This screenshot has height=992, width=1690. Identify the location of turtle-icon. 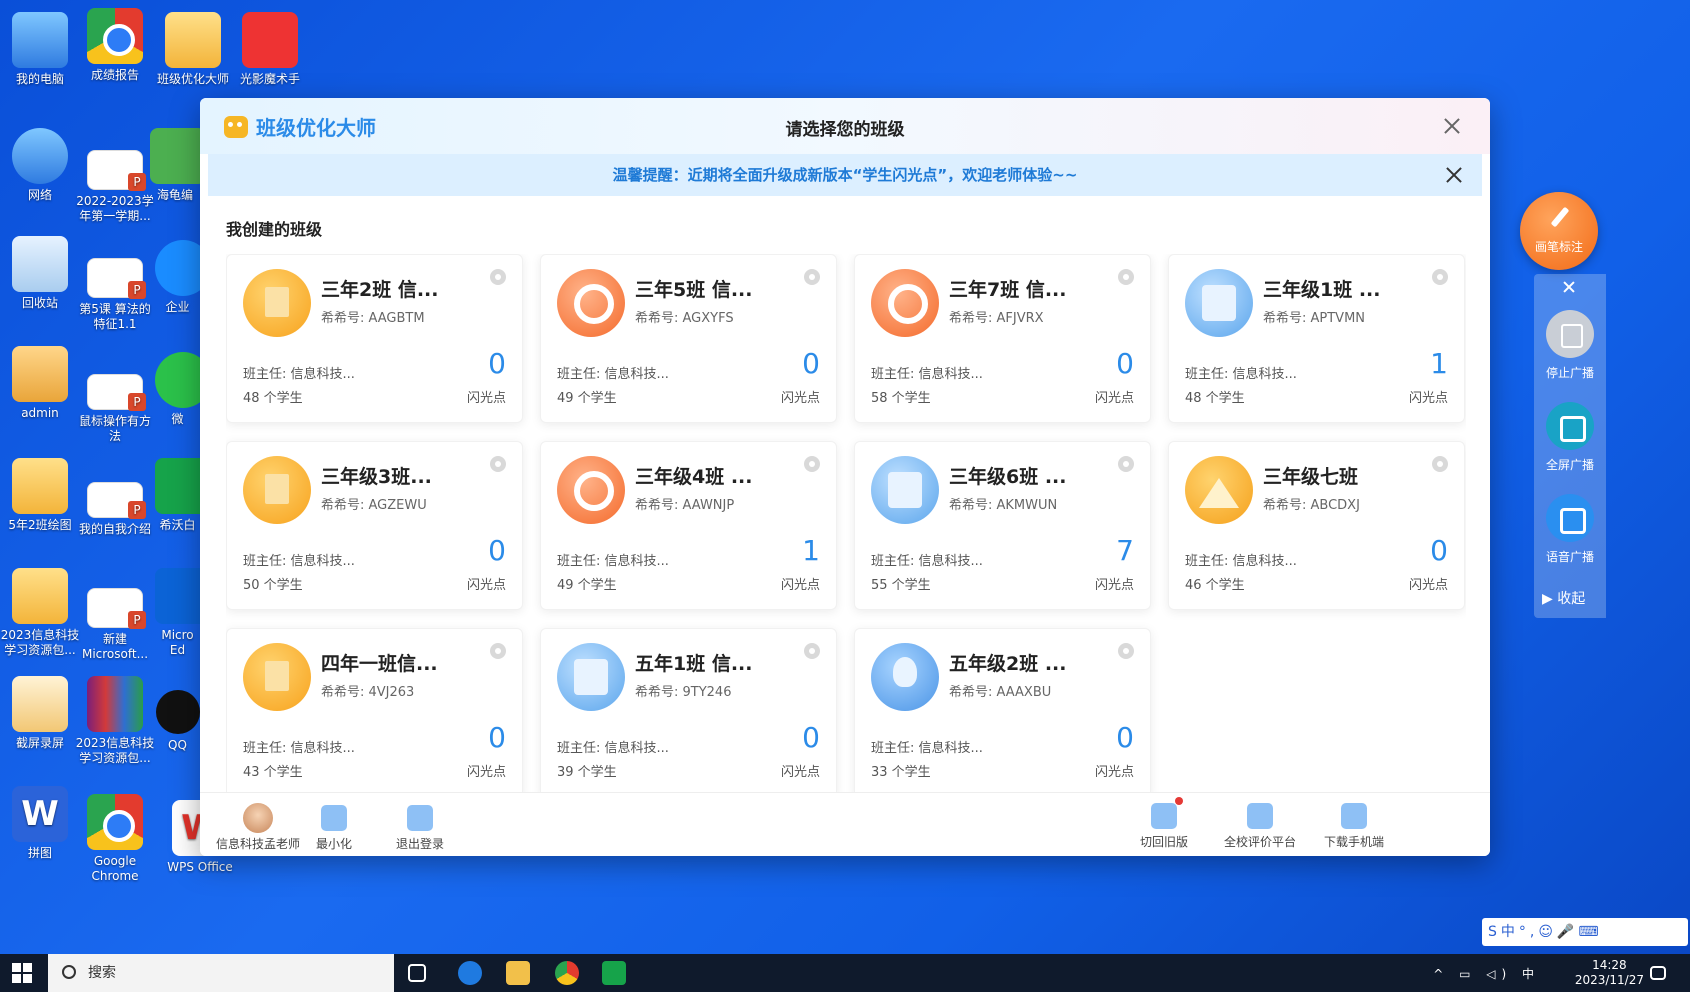
(175, 156).